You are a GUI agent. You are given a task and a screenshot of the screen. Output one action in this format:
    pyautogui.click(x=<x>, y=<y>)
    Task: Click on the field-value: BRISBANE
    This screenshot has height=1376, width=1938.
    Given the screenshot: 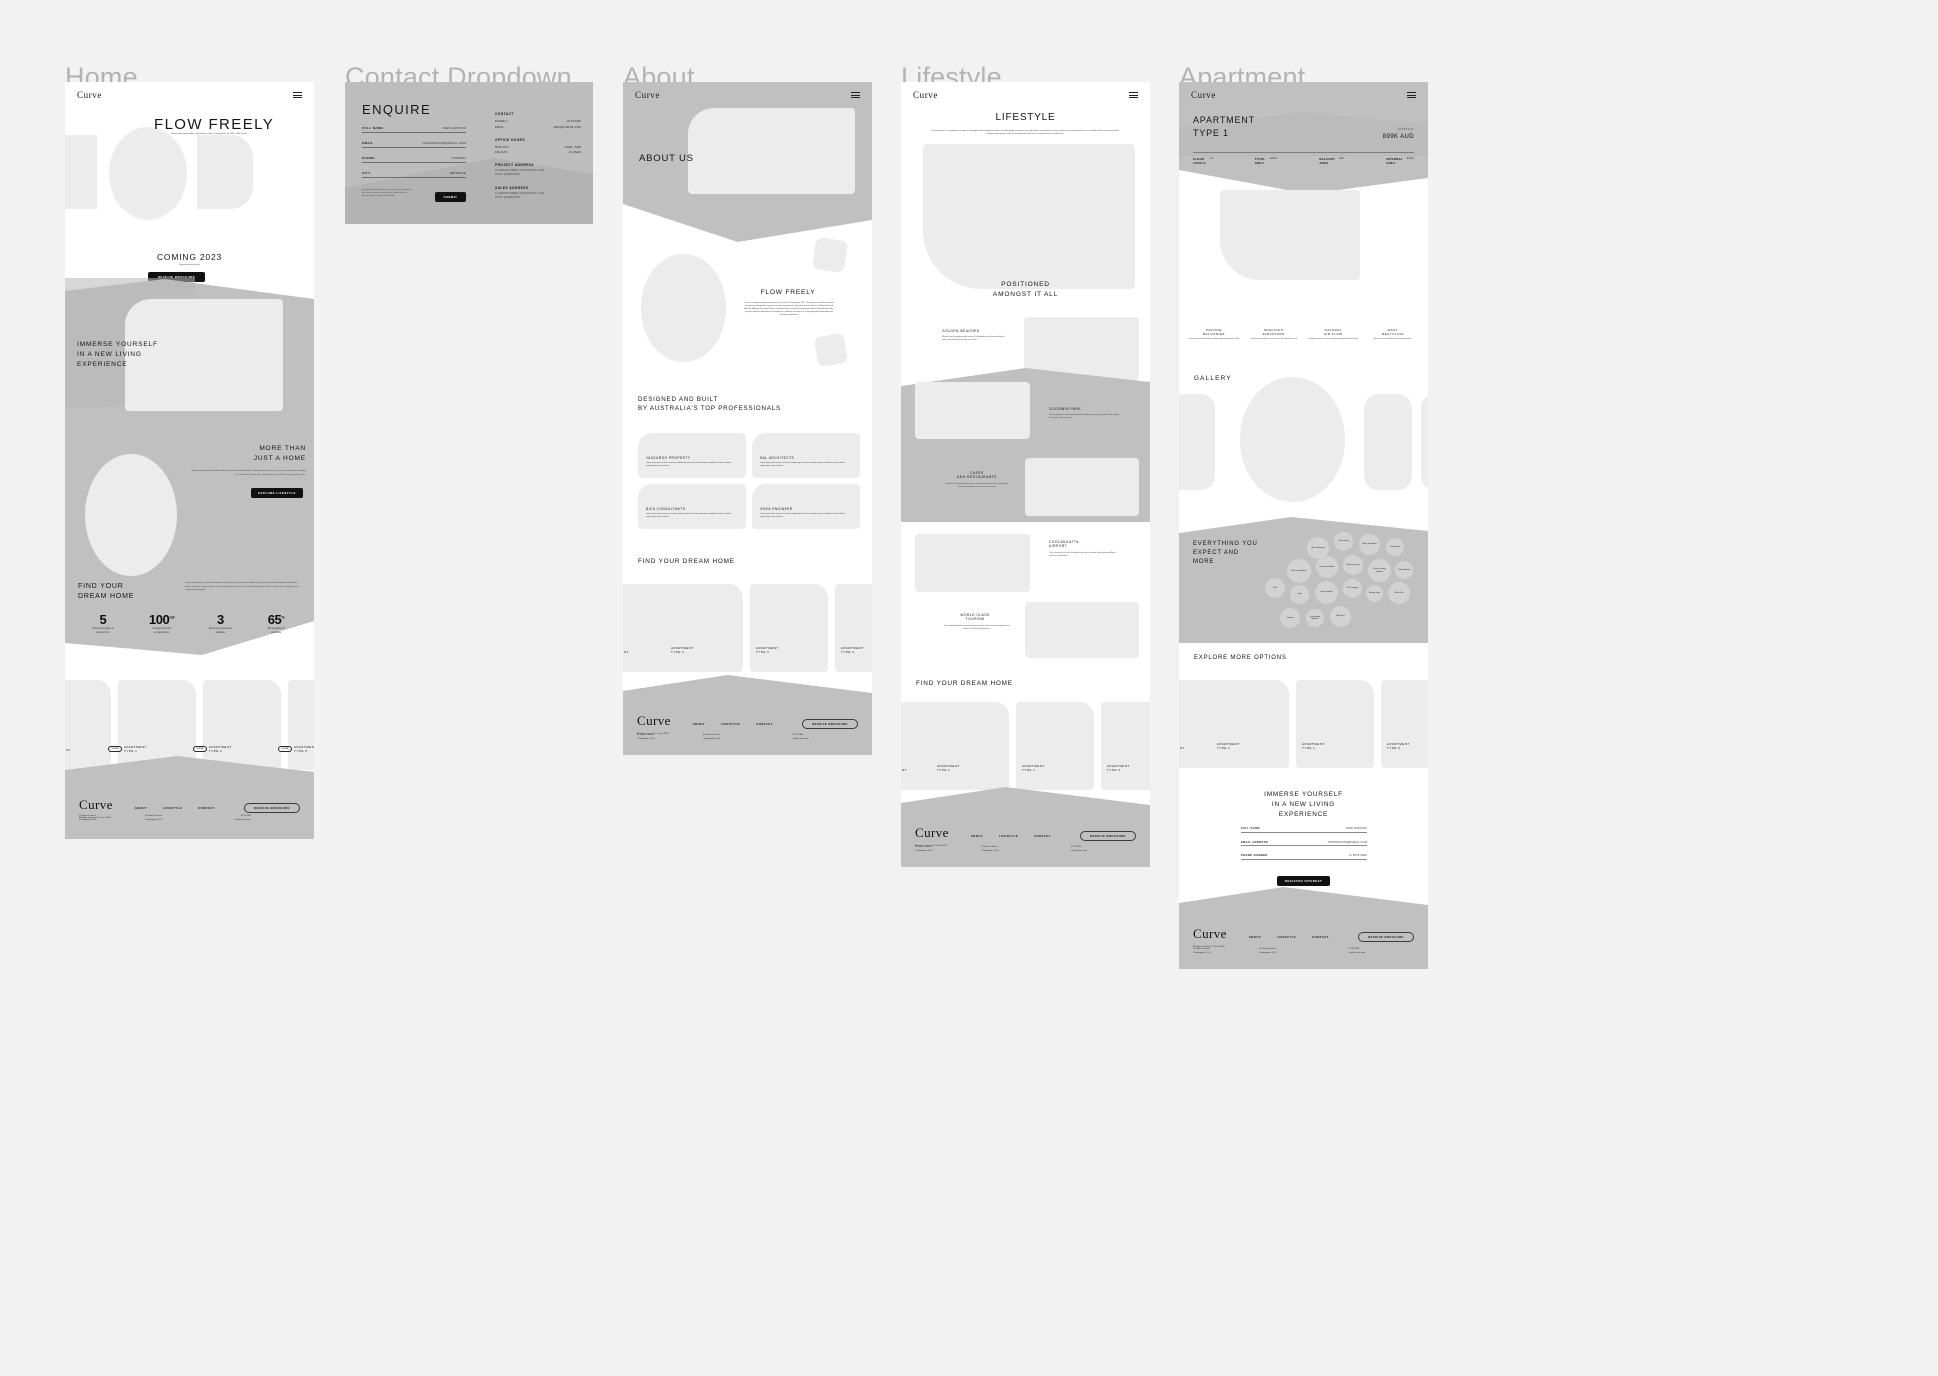 What is the action you would take?
    pyautogui.click(x=458, y=173)
    